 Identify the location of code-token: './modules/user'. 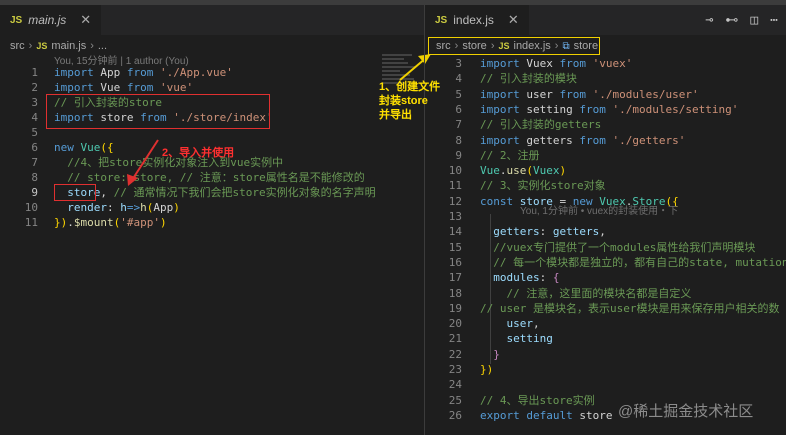
(645, 94).